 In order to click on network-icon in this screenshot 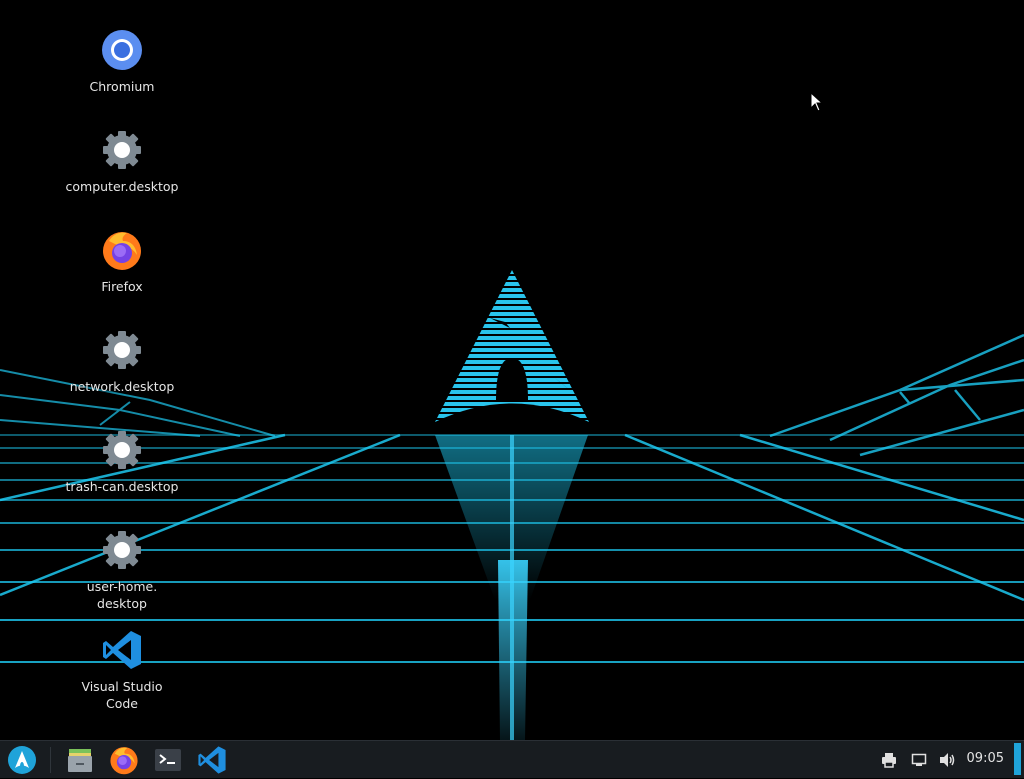, I will do `click(919, 759)`.